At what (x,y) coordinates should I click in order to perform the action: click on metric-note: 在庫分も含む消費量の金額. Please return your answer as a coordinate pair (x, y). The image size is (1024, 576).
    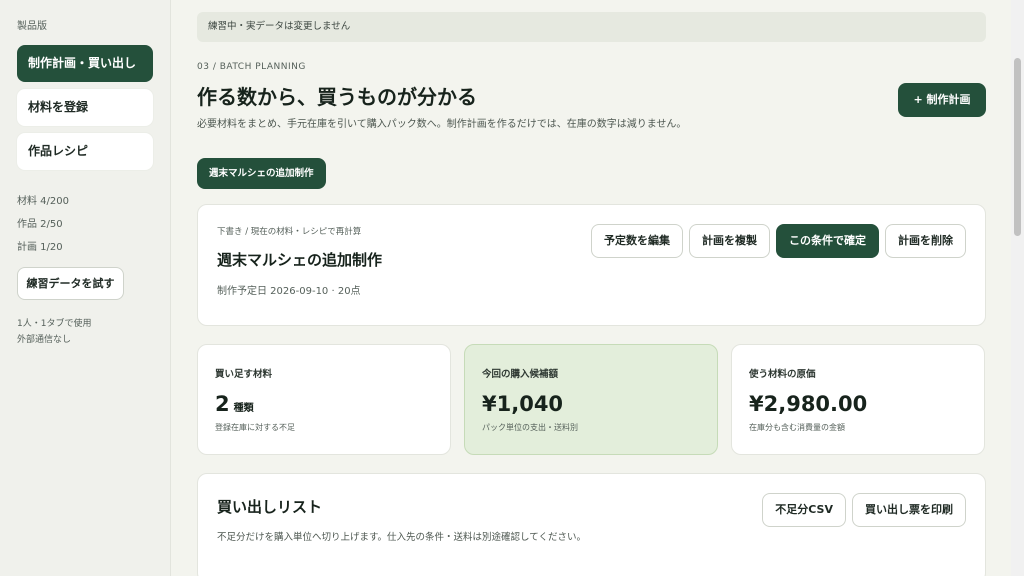
    Looking at the image, I should click on (797, 427).